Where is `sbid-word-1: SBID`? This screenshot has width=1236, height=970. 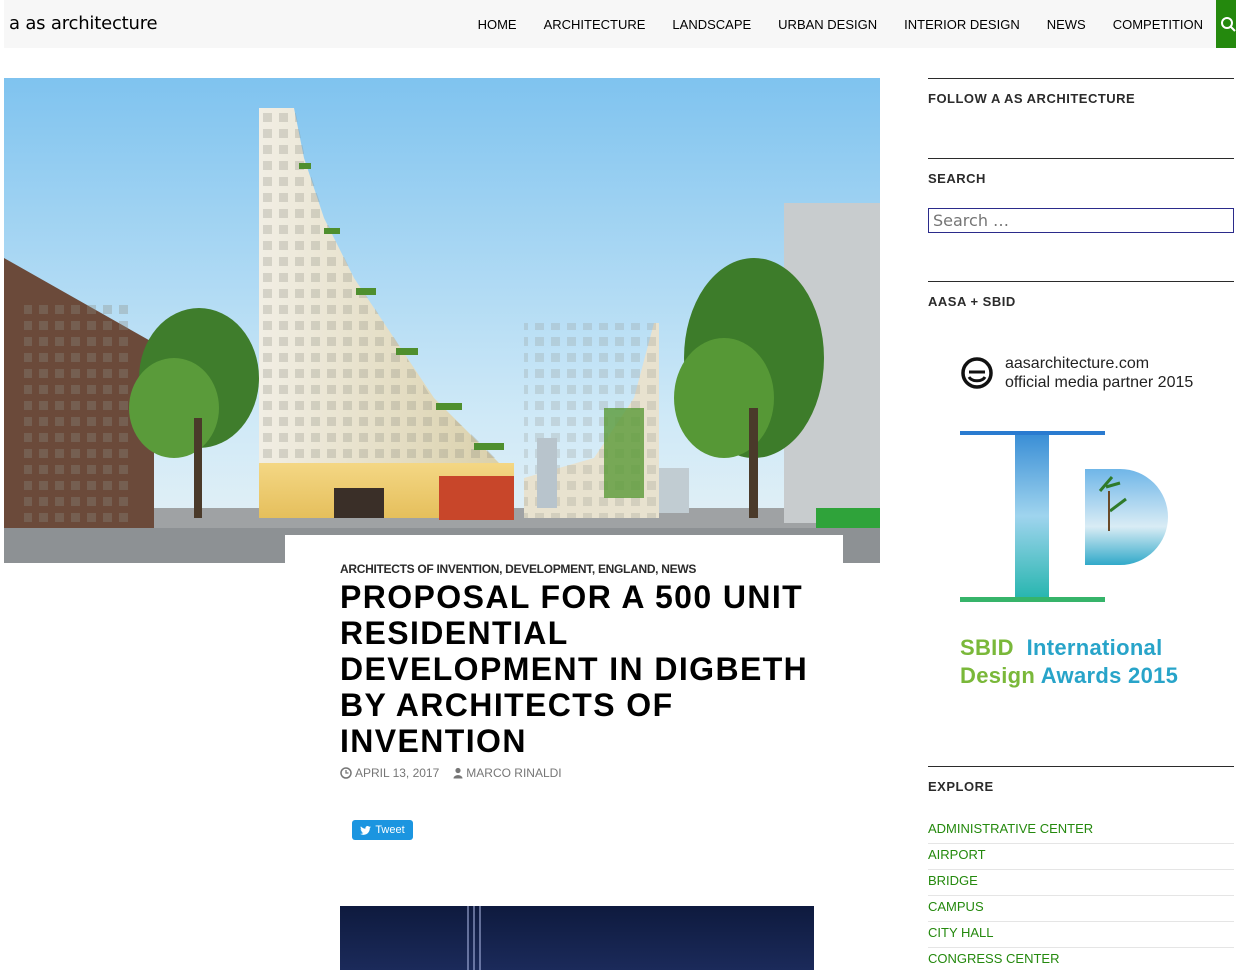
sbid-word-1: SBID is located at coordinates (987, 647).